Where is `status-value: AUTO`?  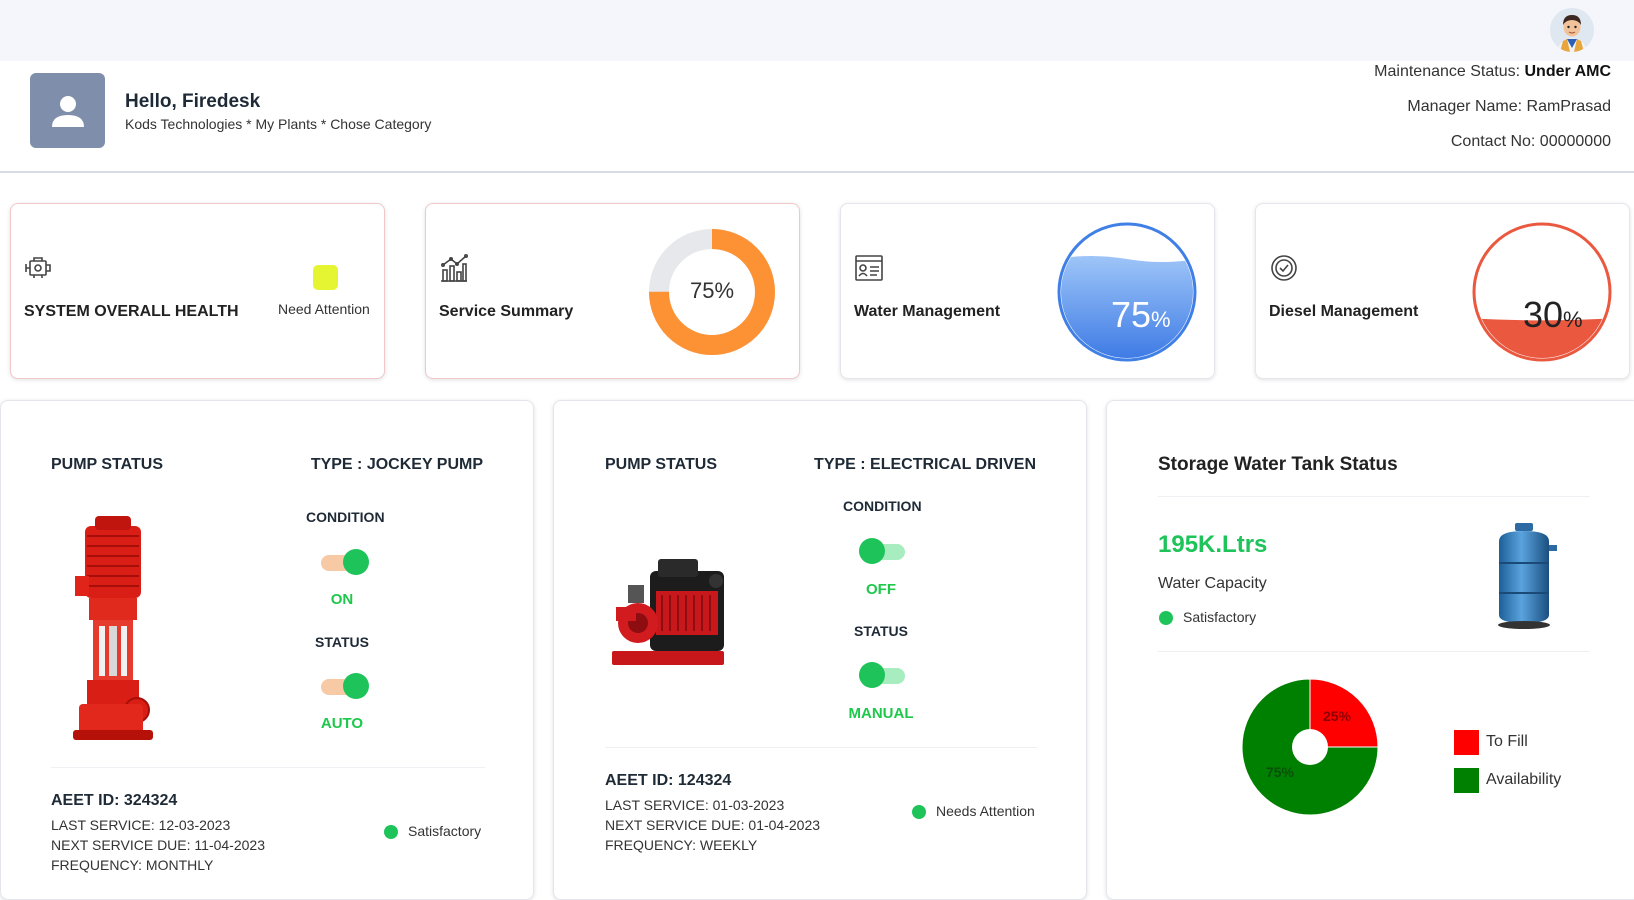 status-value: AUTO is located at coordinates (342, 723).